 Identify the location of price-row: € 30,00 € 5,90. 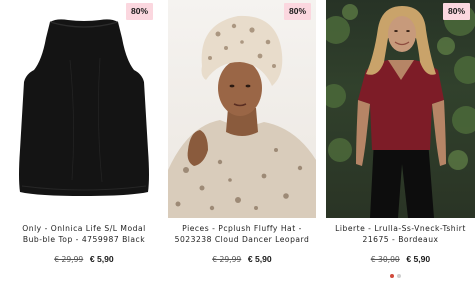
(400, 259).